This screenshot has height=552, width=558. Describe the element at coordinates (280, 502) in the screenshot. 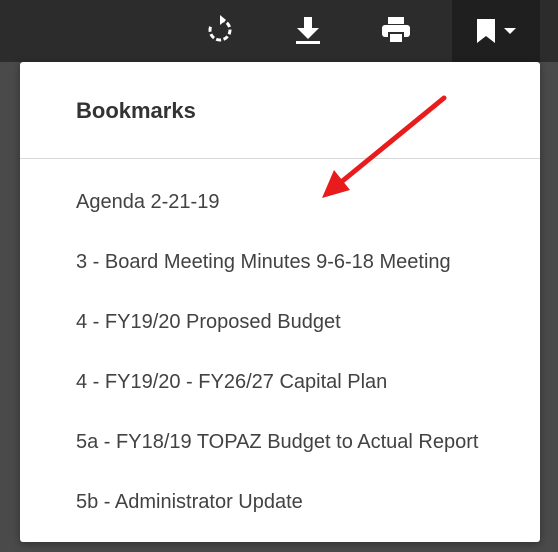

I see `bookmark-item: 5b - Administrator Update` at that location.